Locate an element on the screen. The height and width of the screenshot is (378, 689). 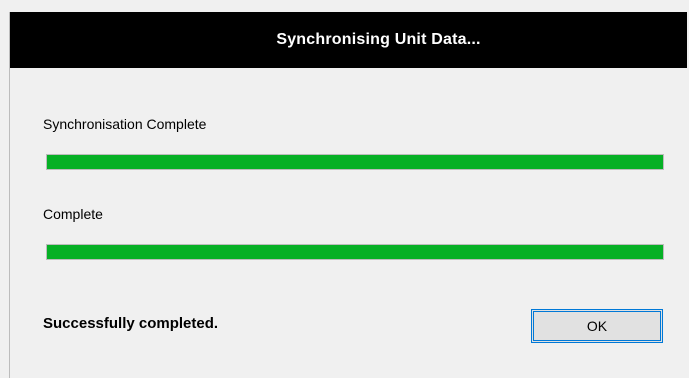
complete-progress-fill is located at coordinates (355, 252).